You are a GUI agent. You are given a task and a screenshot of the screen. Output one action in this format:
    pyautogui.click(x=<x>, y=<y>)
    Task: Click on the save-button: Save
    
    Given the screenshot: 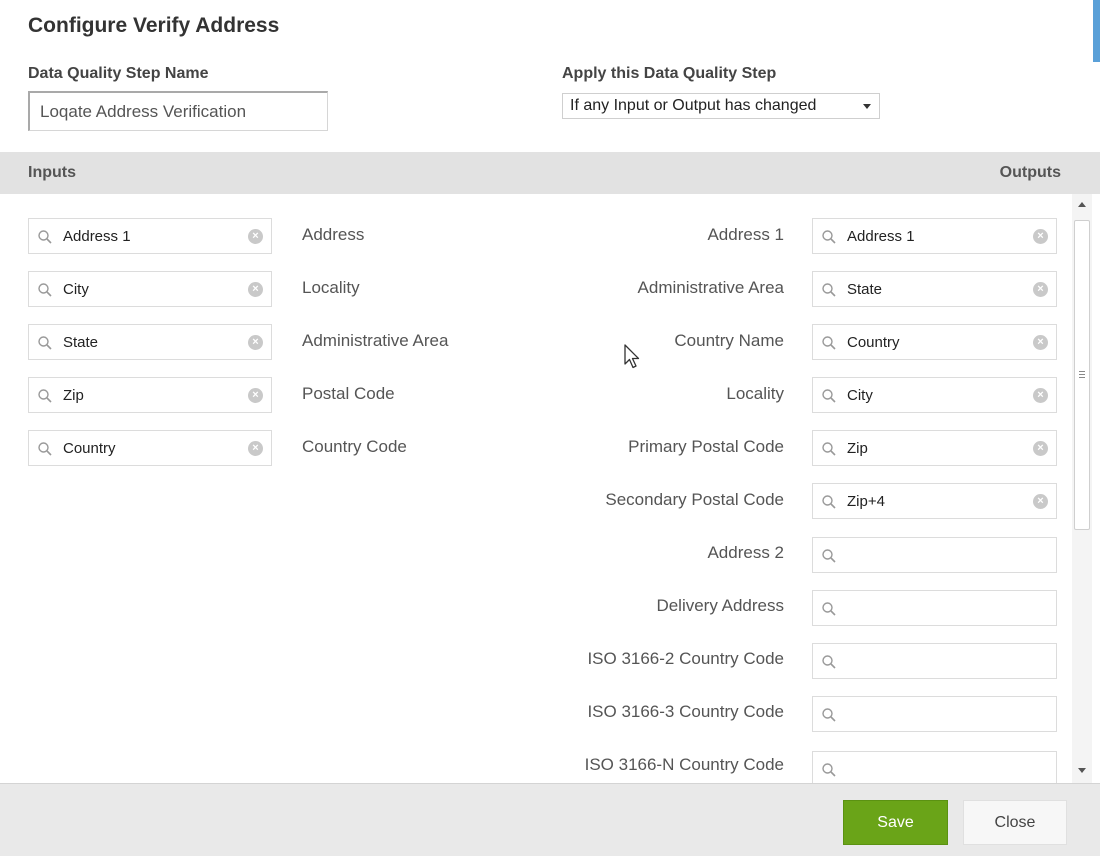 What is the action you would take?
    pyautogui.click(x=895, y=822)
    